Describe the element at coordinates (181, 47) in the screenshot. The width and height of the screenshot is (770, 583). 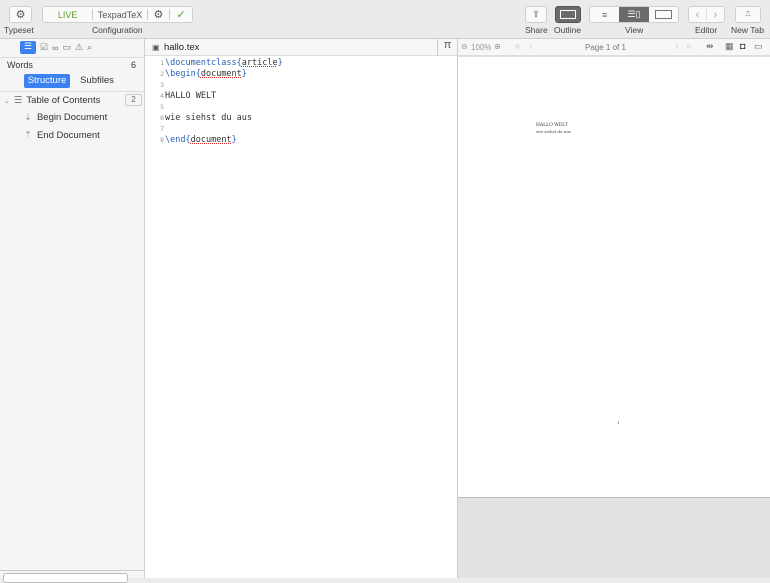
I see `file-tab: hallo.tex` at that location.